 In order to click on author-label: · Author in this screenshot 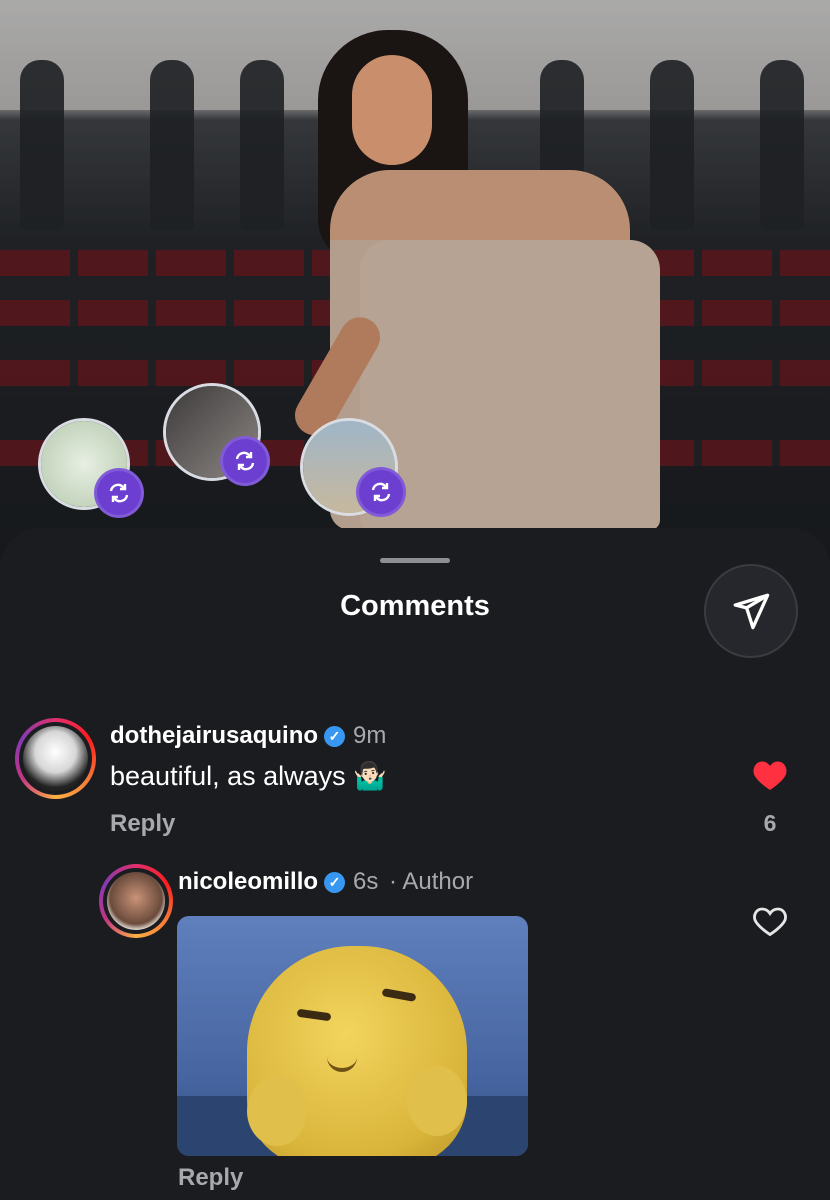, I will do `click(431, 881)`.